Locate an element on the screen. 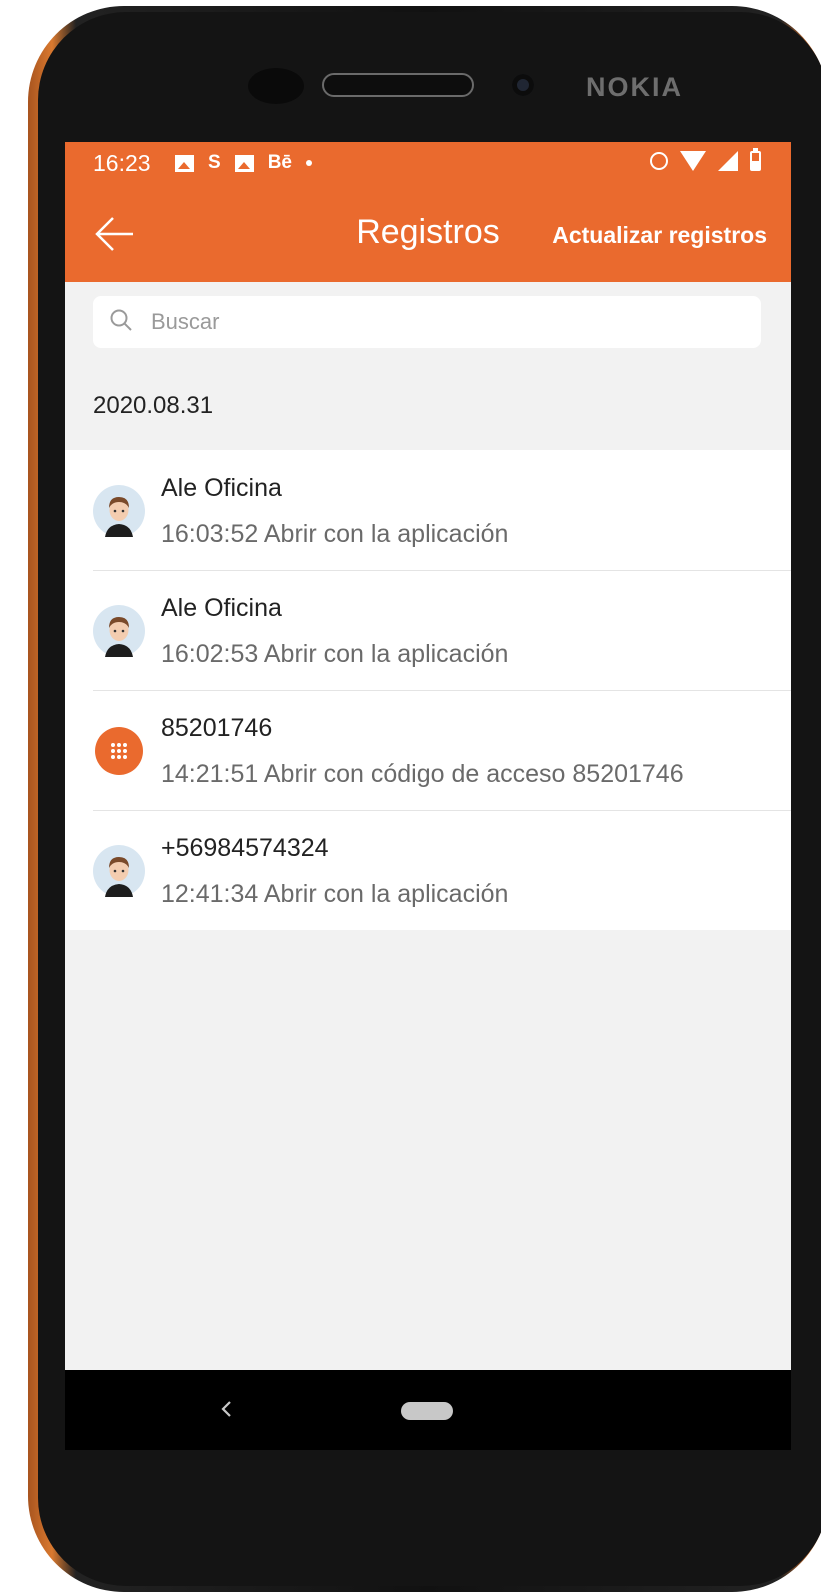 Image resolution: width=821 pixels, height=1595 pixels. record-detail: 16:02:53 Abrir con la aplicación is located at coordinates (335, 654).